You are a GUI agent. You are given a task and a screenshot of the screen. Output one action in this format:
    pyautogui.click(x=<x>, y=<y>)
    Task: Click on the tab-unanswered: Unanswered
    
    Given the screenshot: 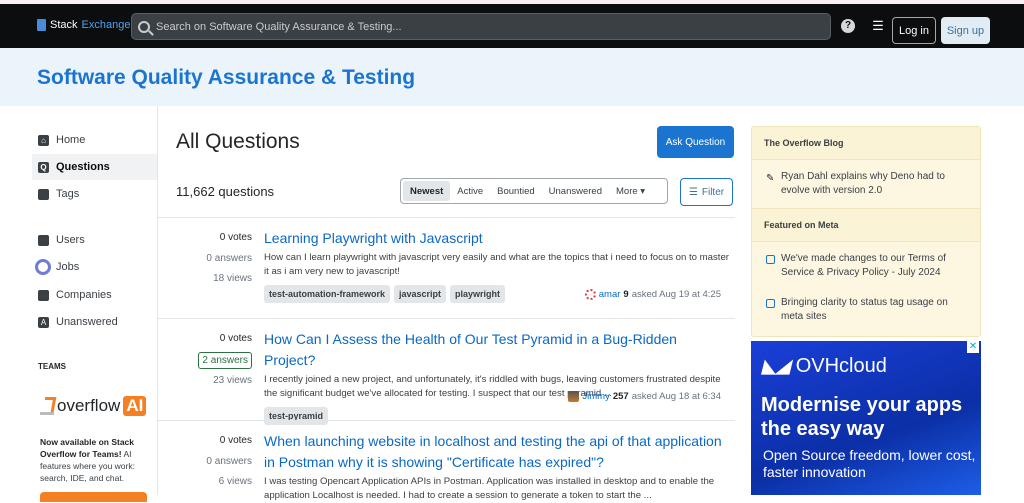 What is the action you would take?
    pyautogui.click(x=575, y=191)
    